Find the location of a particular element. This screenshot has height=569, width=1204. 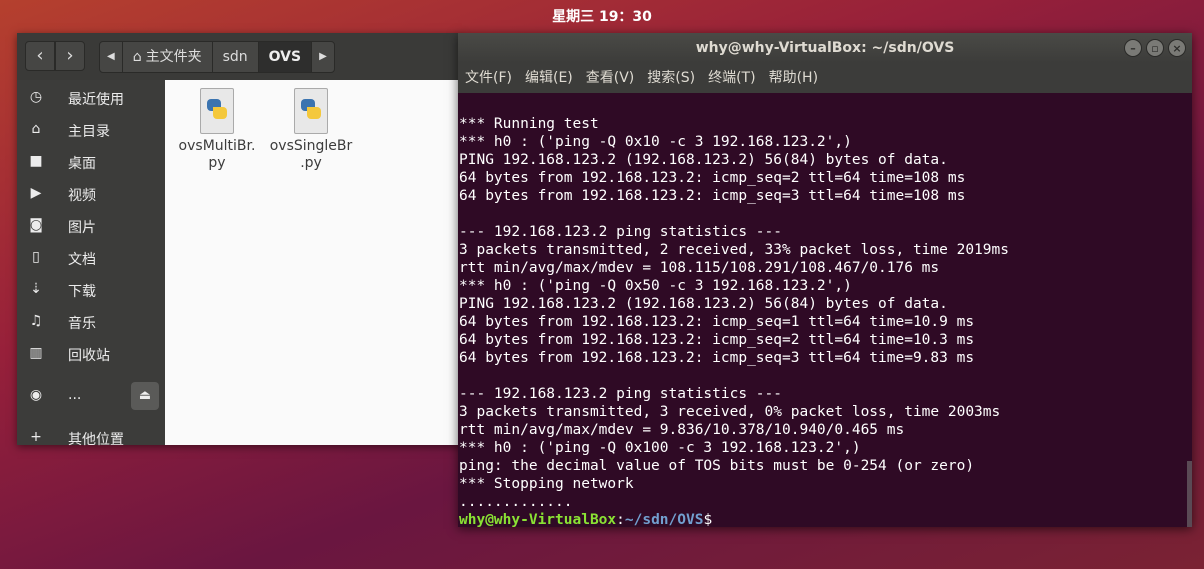

disc-icon: ◉ is located at coordinates (36, 395).